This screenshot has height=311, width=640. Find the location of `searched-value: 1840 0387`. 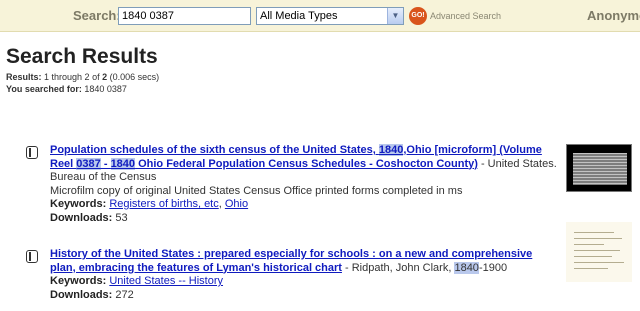

searched-value: 1840 0387 is located at coordinates (105, 89).